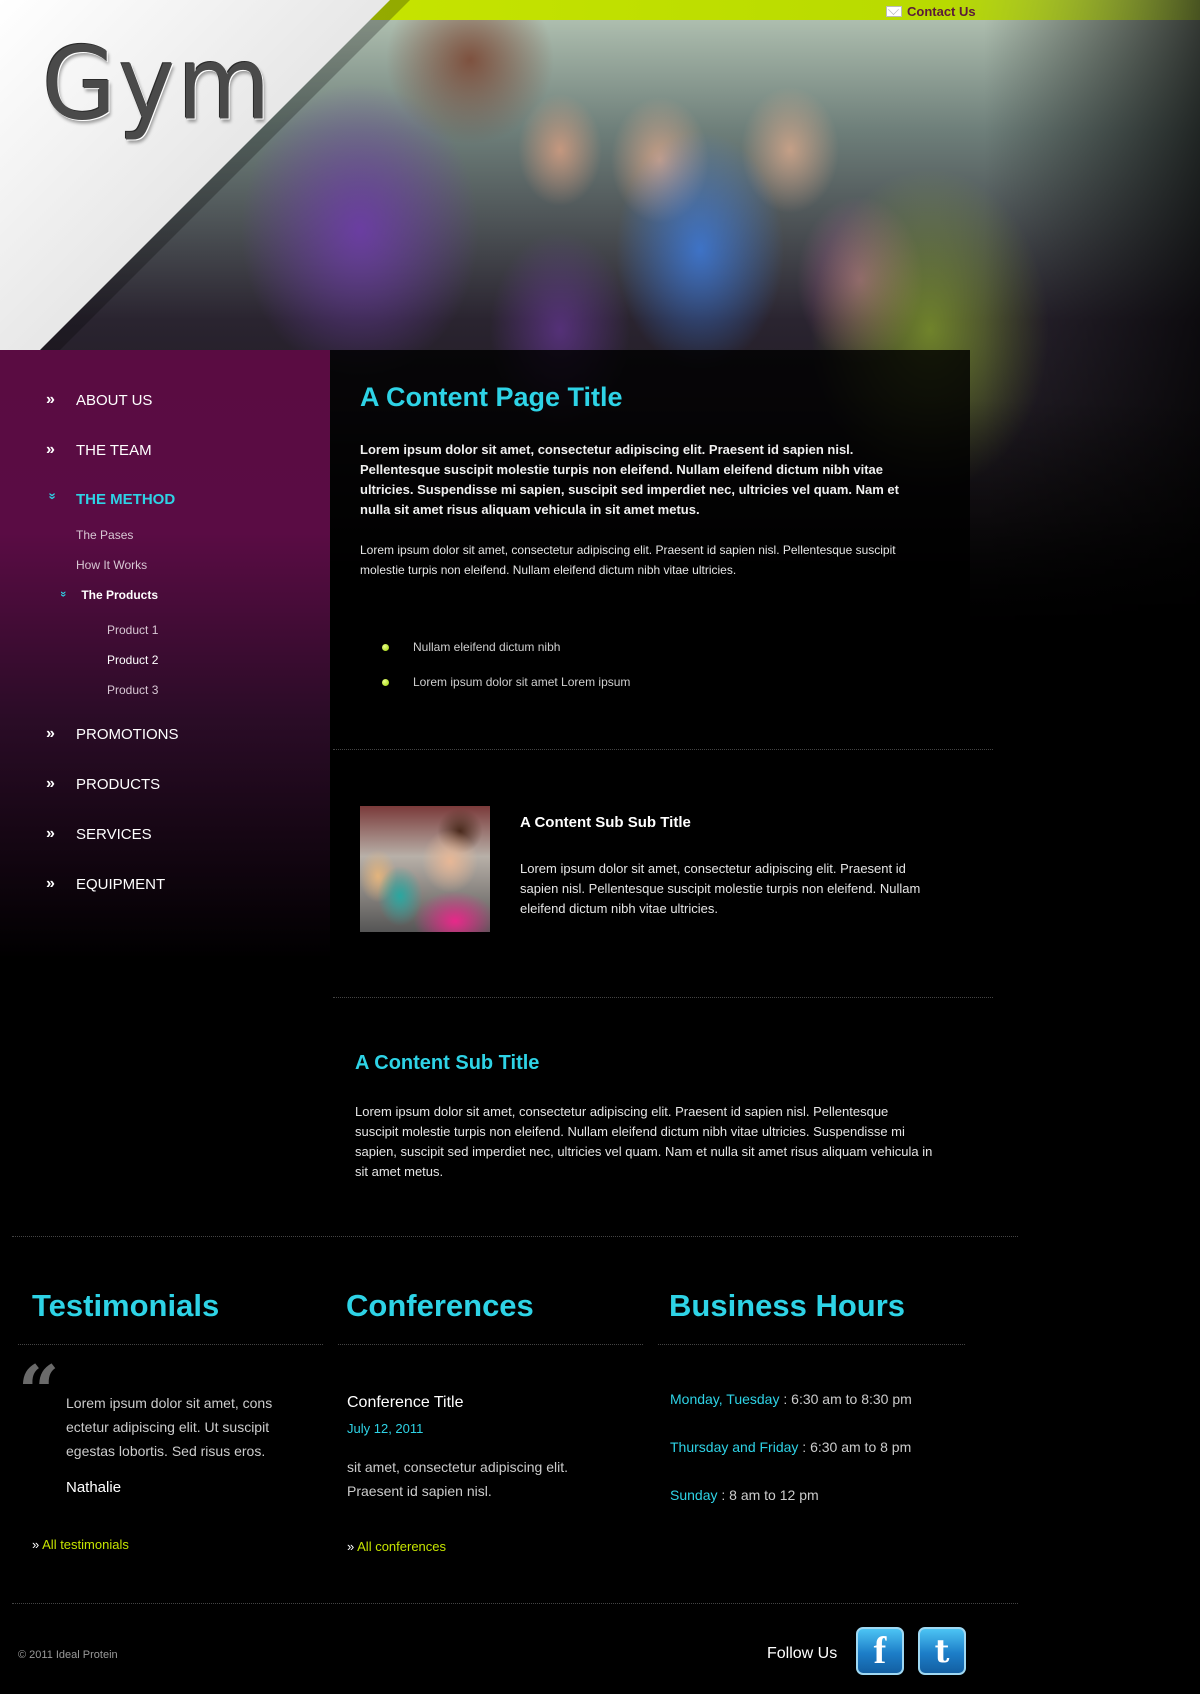 The image size is (1200, 1694). What do you see at coordinates (127, 734) in the screenshot?
I see `sidebar-item-label: PROMOTIONS` at bounding box center [127, 734].